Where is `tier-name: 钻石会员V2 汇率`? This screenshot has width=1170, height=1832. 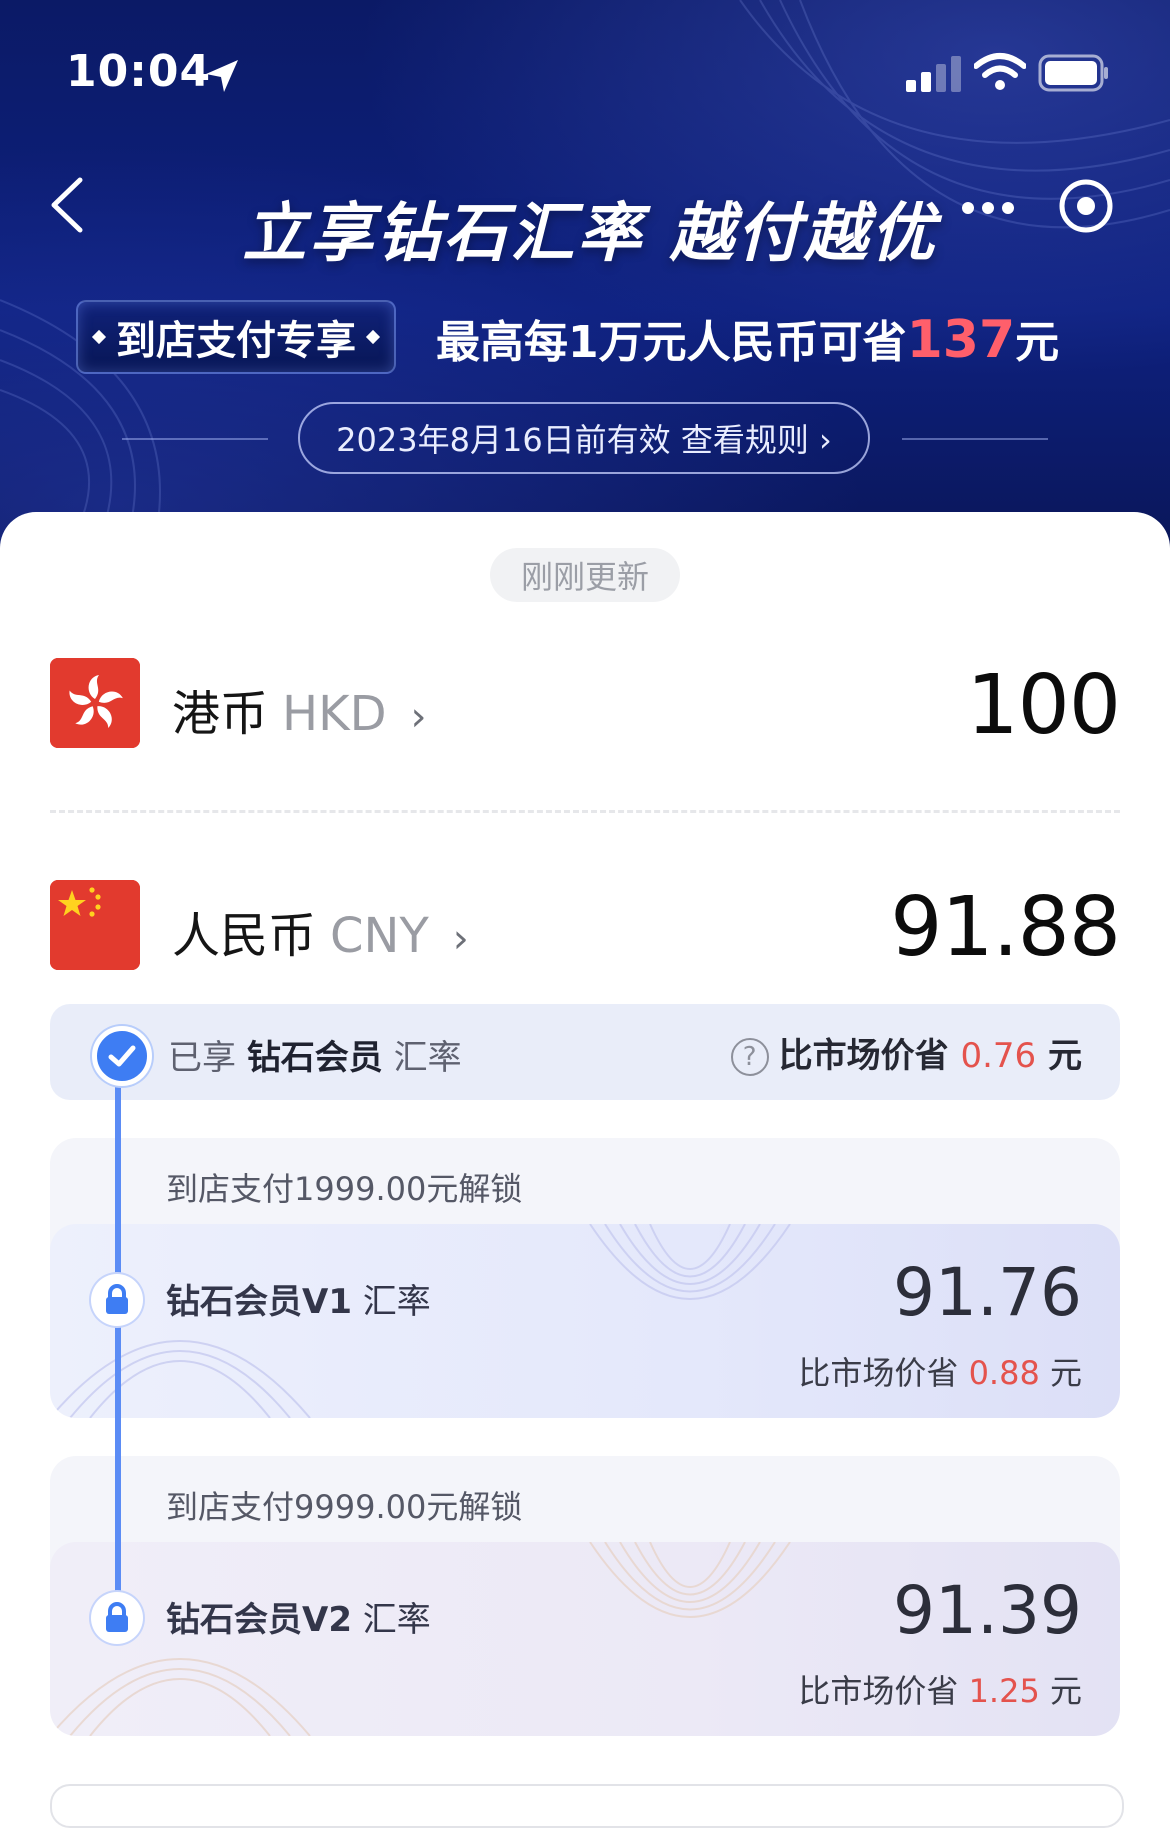
tier-name: 钻石会员V2 汇率 is located at coordinates (298, 1616).